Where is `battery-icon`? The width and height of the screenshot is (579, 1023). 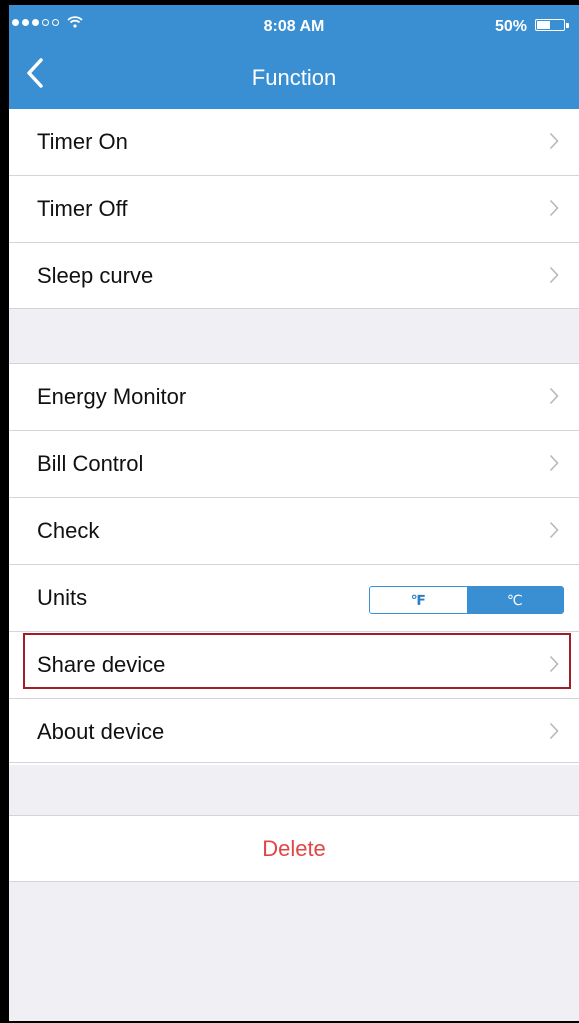
battery-icon is located at coordinates (552, 25).